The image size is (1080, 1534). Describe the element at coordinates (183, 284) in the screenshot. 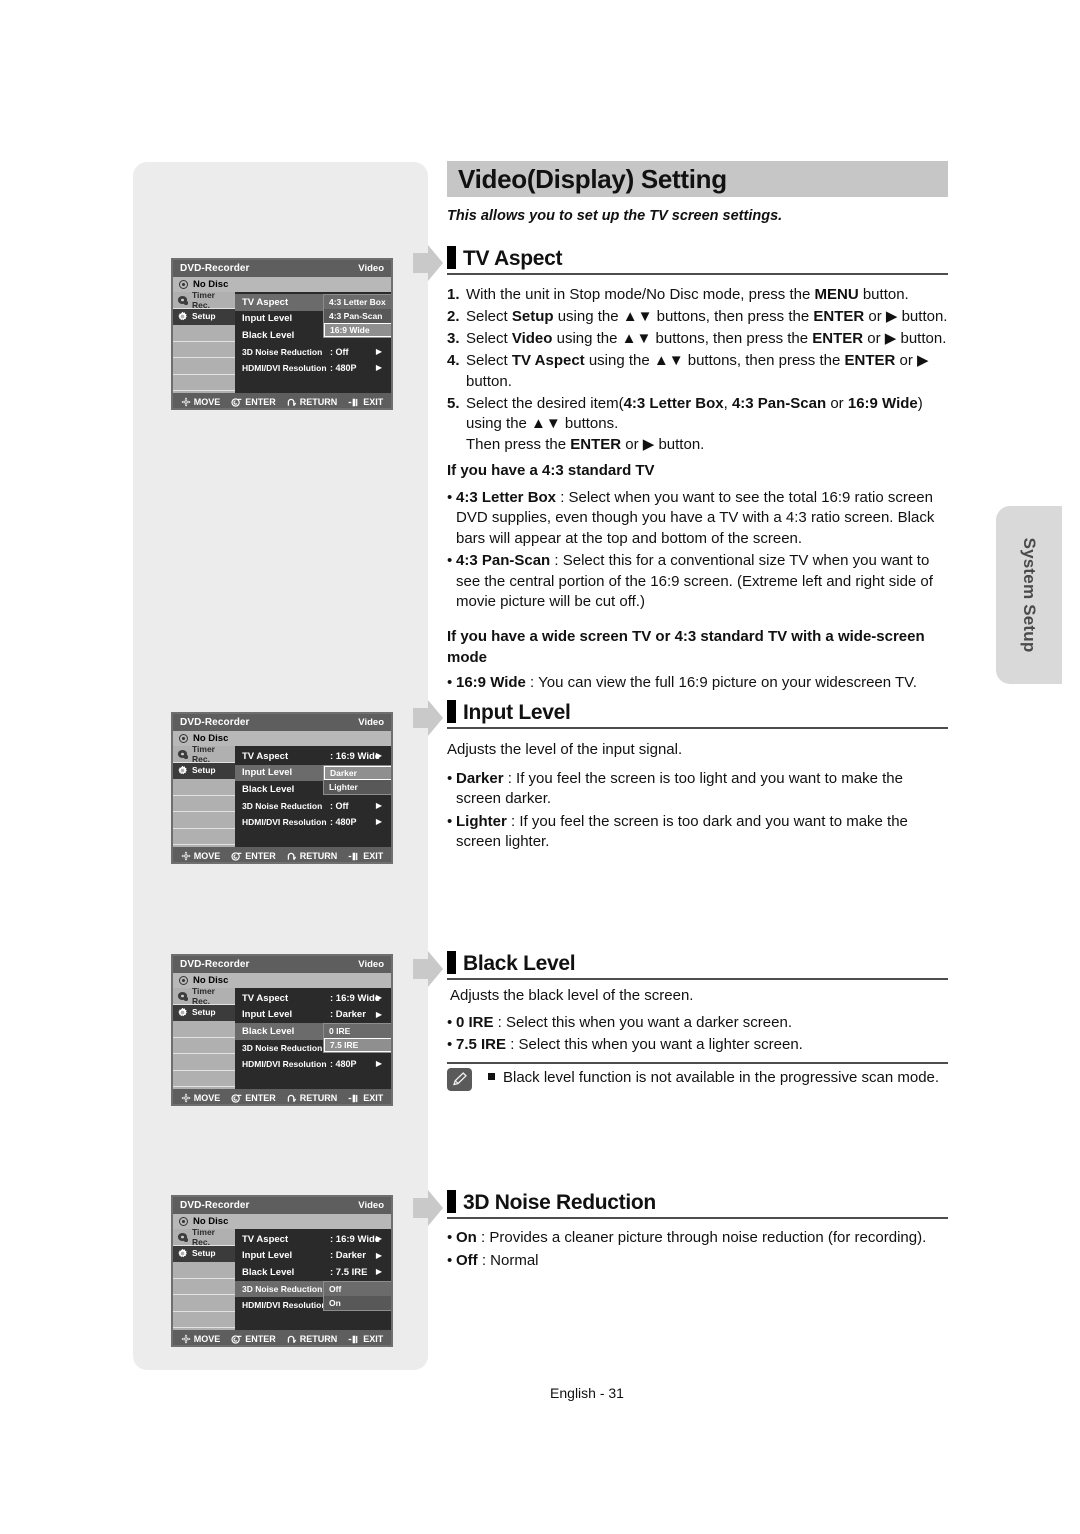

I see `disc-icon` at that location.